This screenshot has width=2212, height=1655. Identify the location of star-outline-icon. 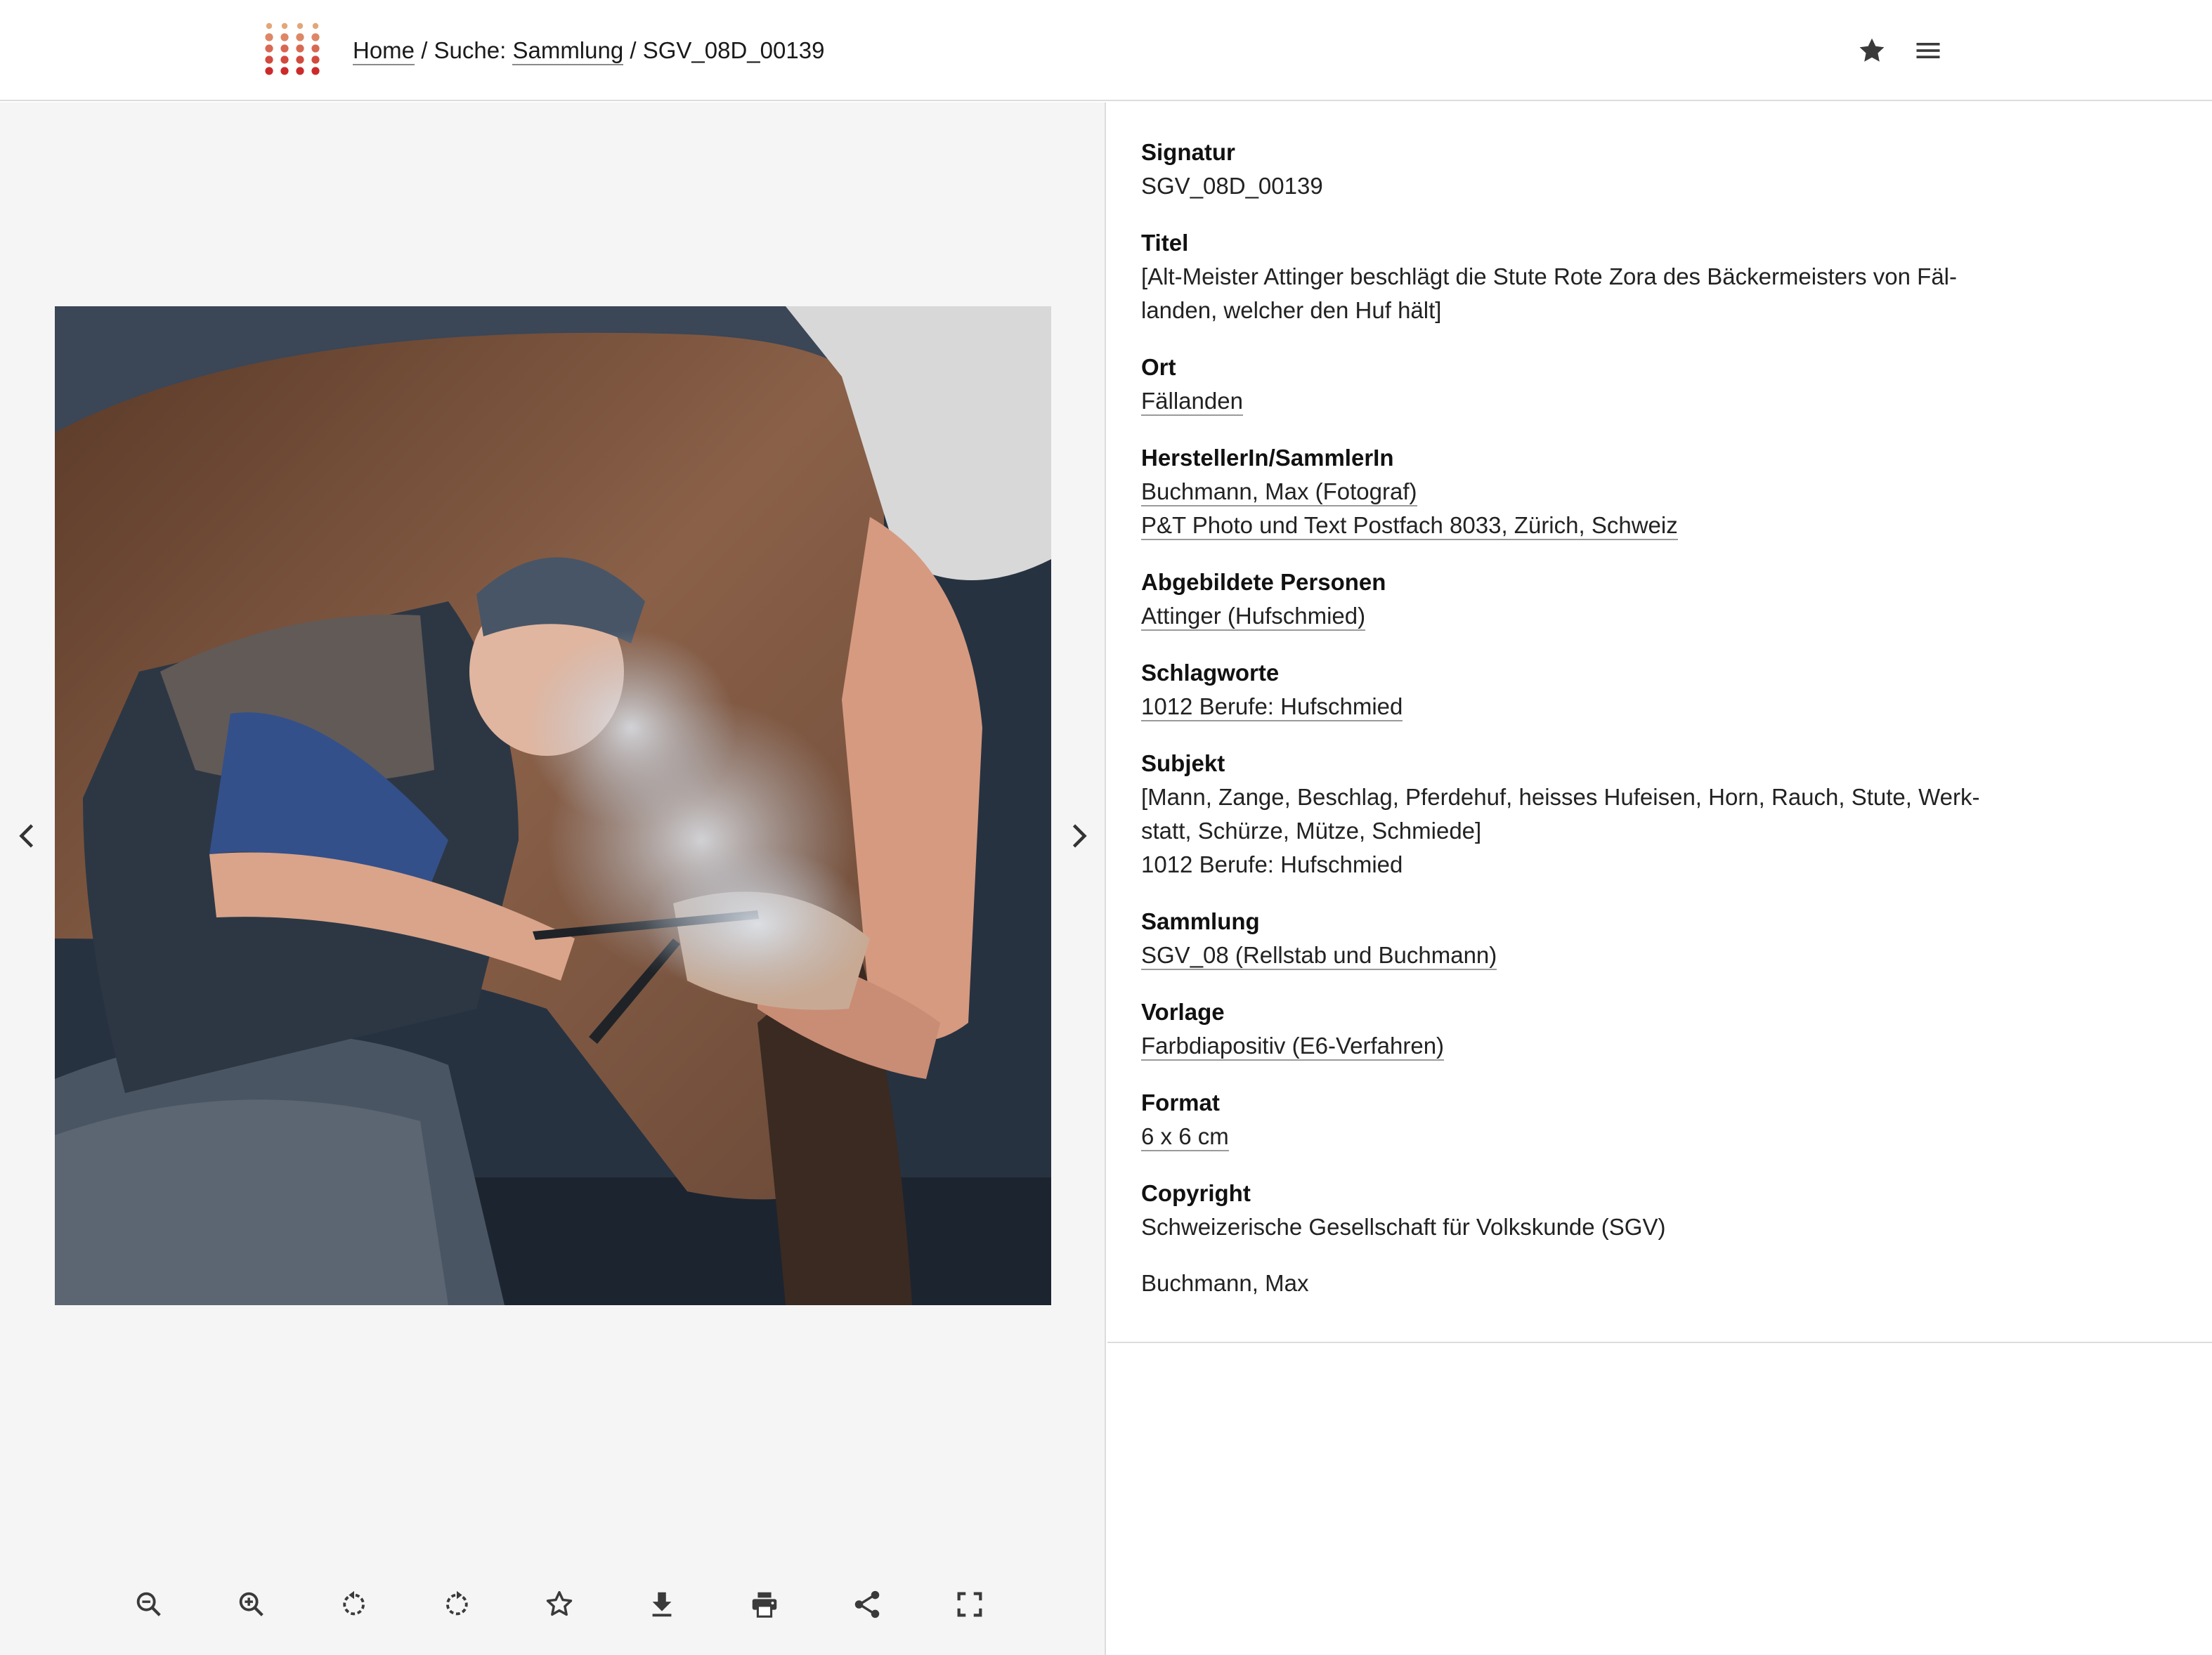
(559, 1604).